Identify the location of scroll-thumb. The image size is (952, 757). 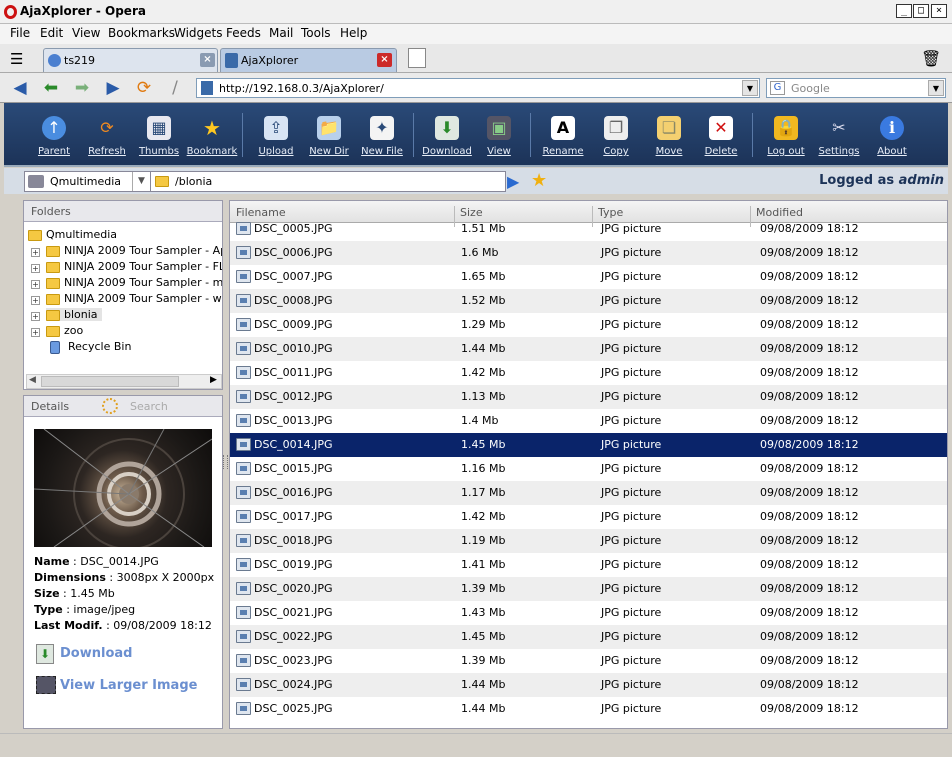
(110, 381).